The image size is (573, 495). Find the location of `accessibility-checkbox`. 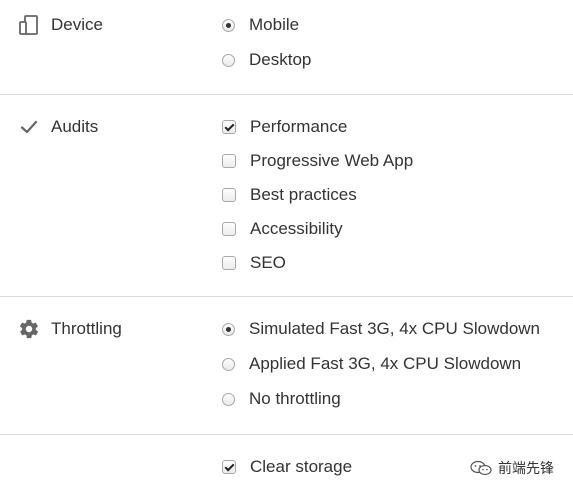

accessibility-checkbox is located at coordinates (229, 229).